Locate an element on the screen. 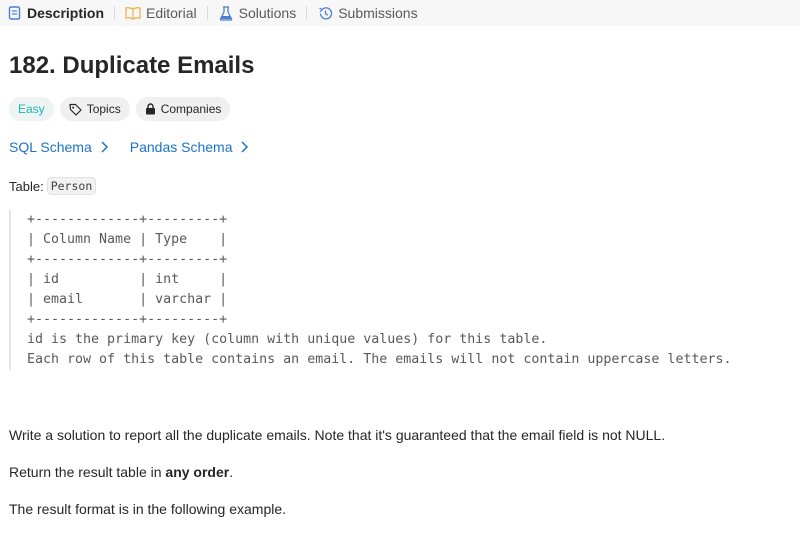 The width and height of the screenshot is (800, 535). code-line: | email | varchar | is located at coordinates (127, 299).